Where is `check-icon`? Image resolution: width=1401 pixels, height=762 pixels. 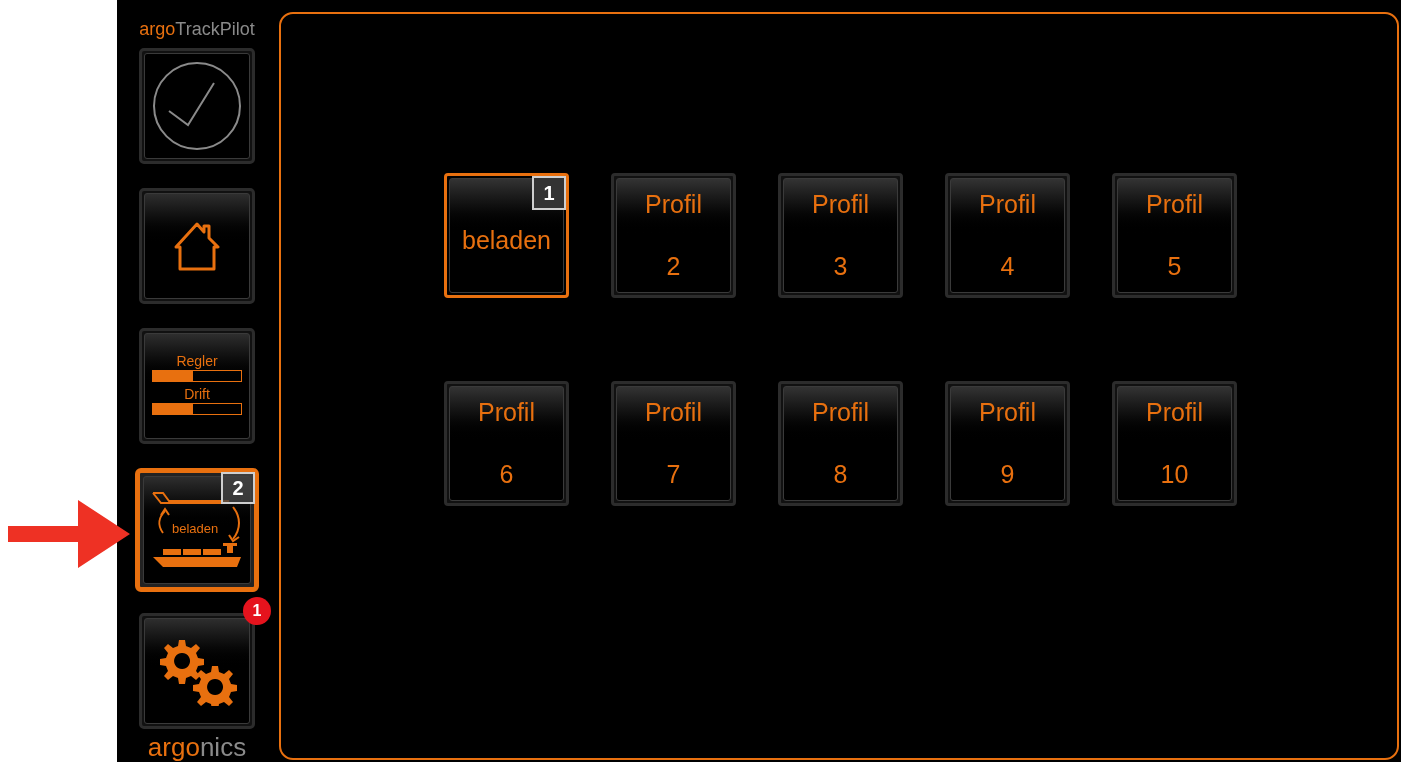
check-icon is located at coordinates (197, 106).